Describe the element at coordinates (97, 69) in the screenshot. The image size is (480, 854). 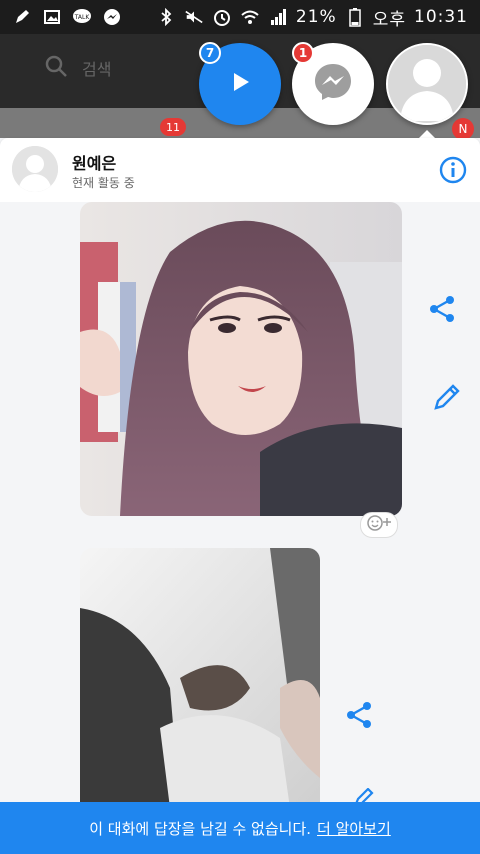
I see `search-placeholder: 검색` at that location.